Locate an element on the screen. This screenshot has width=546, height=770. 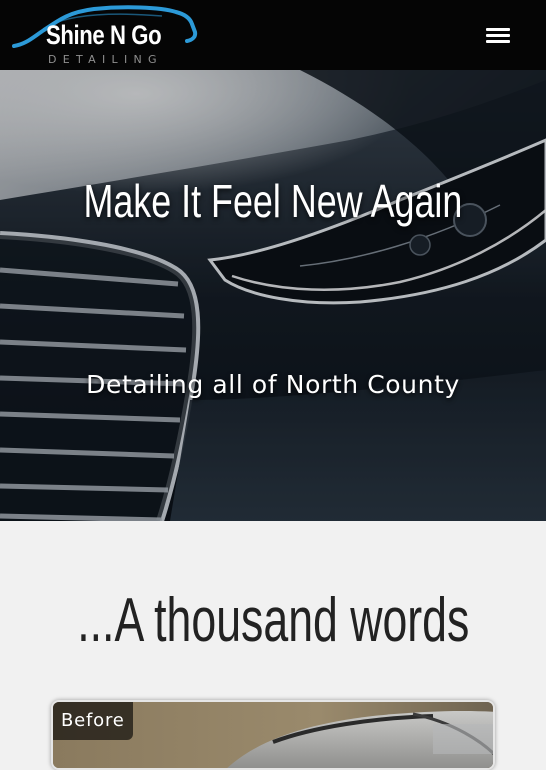
gallery-heading: ...A thousand words is located at coordinates (273, 621).